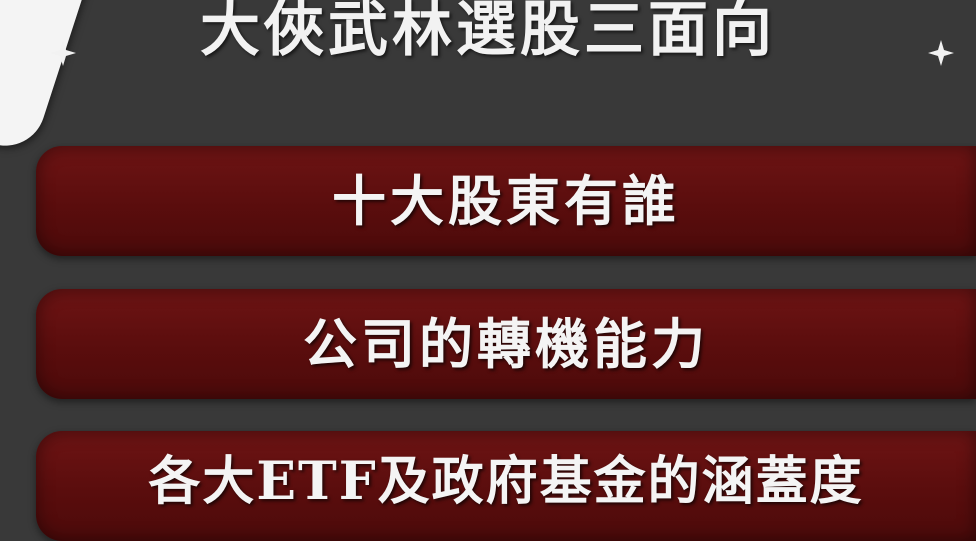 Image resolution: width=976 pixels, height=541 pixels. I want to click on page-title: 大俠武林選股三面向, so click(488, 32).